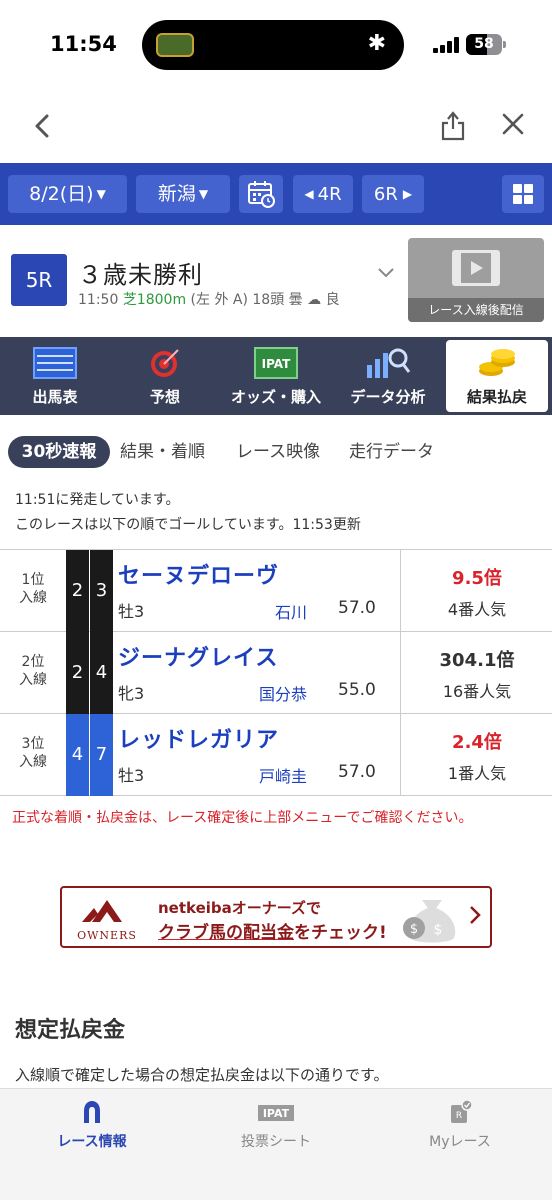 Image resolution: width=552 pixels, height=1200 pixels. Describe the element at coordinates (291, 611) in the screenshot. I see `jockey-name: 石川` at that location.